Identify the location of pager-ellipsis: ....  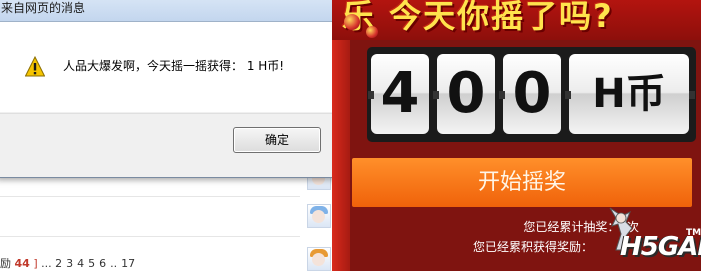
(46, 263).